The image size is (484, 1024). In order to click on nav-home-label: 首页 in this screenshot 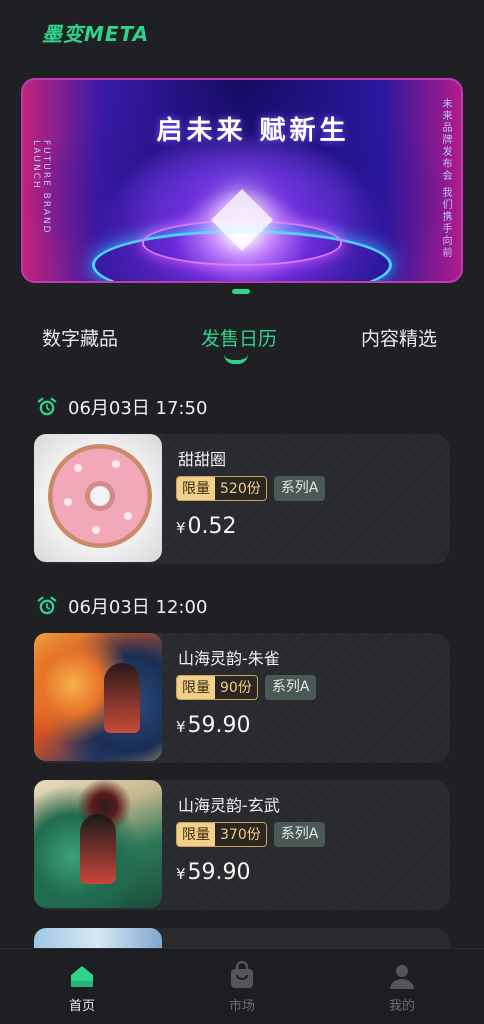, I will do `click(81, 1006)`.